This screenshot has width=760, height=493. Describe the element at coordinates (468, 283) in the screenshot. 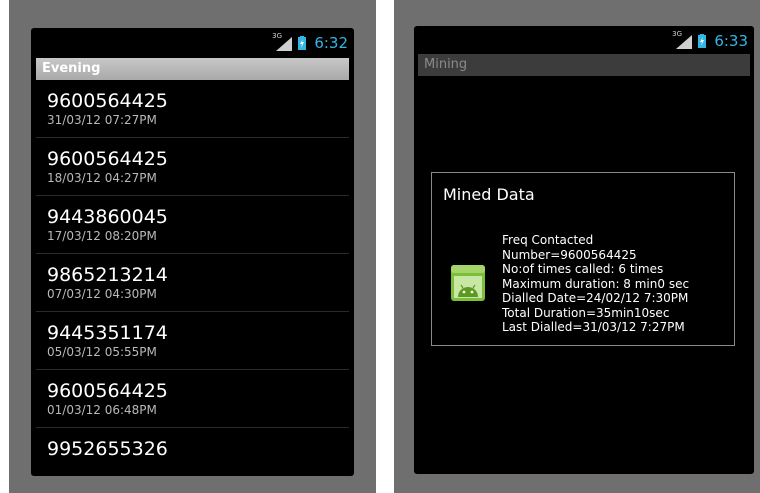

I see `android-app-icon` at that location.